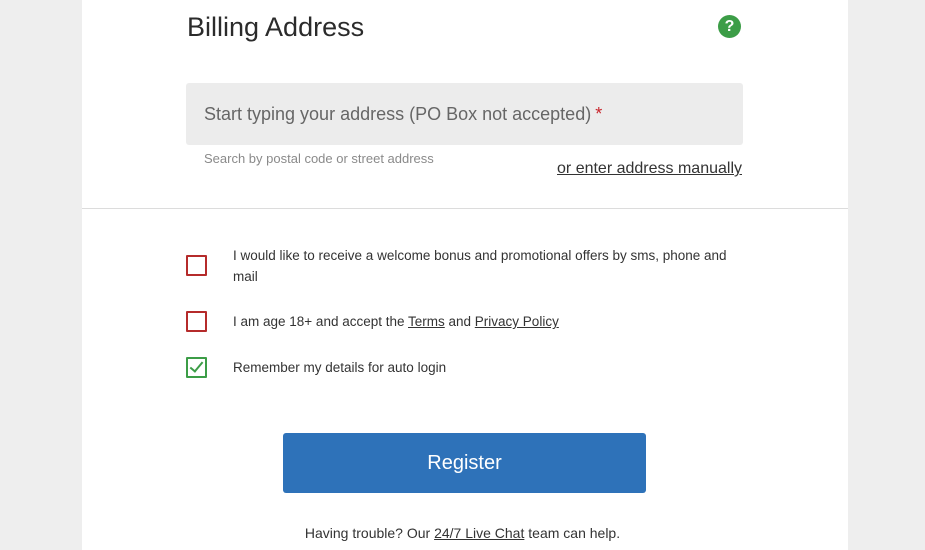  What do you see at coordinates (276, 27) in the screenshot?
I see `section-title: Billing Address` at bounding box center [276, 27].